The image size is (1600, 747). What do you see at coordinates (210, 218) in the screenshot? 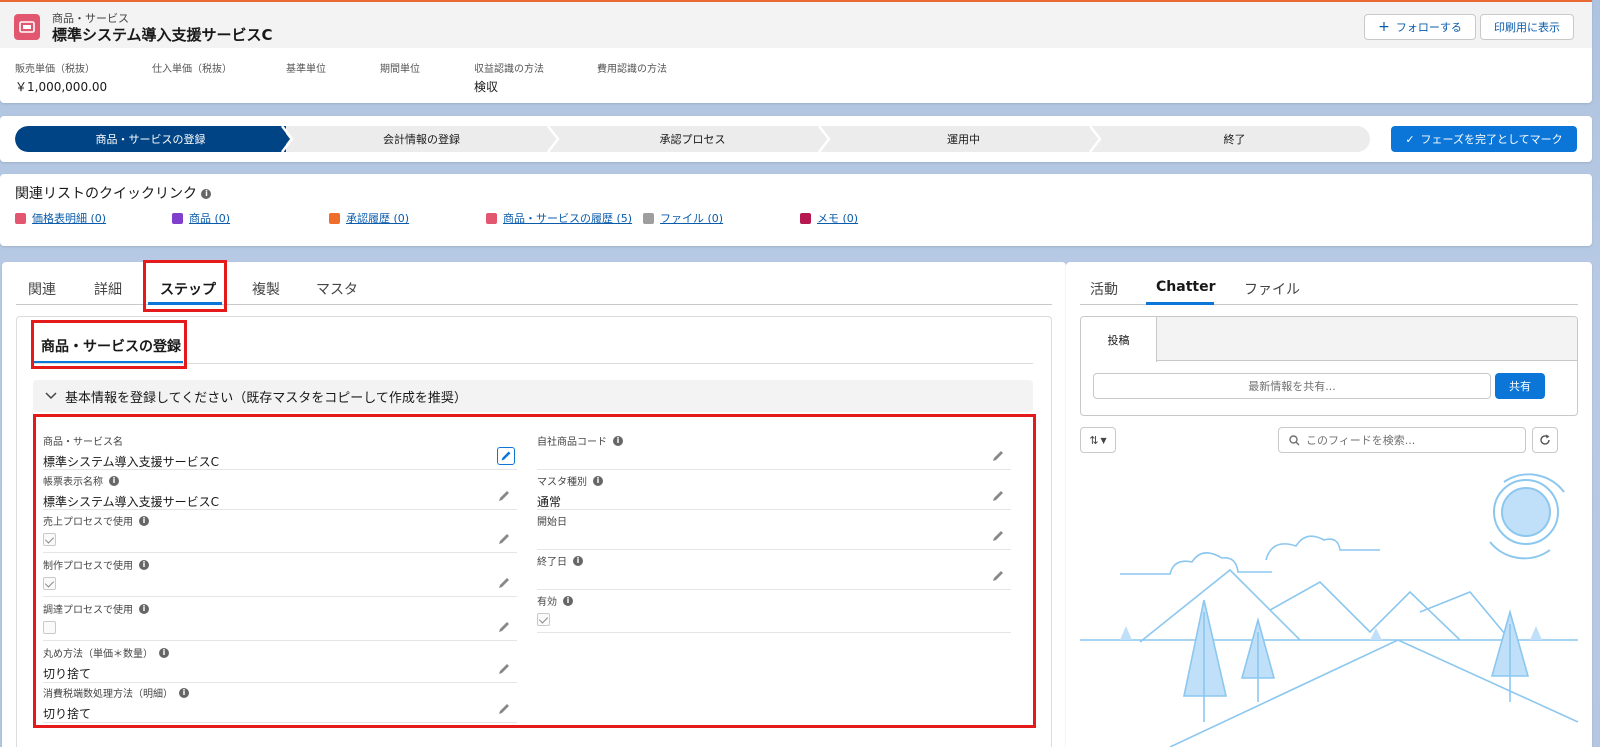
I see `quick-link-label: 商品 (0)` at bounding box center [210, 218].